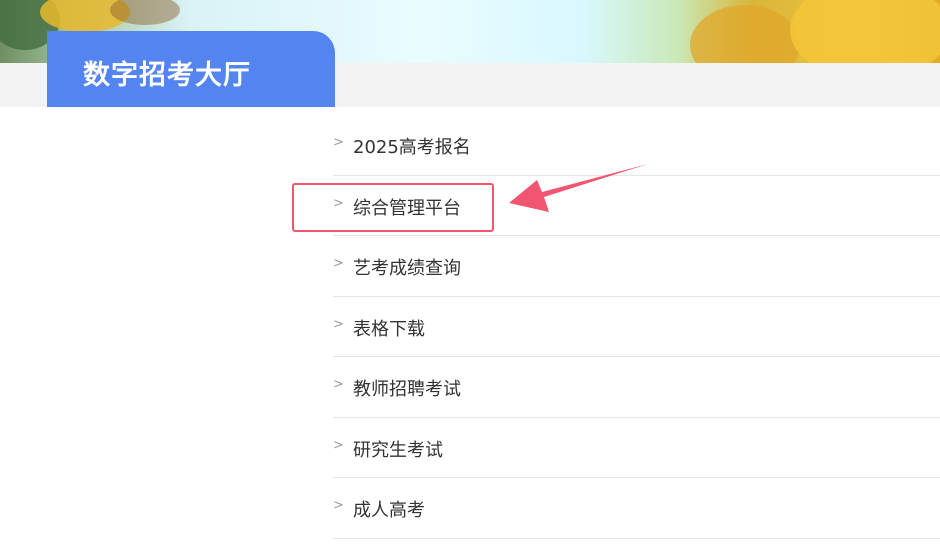  Describe the element at coordinates (398, 449) in the screenshot. I see `menu-item-label: 研究生考试` at that location.